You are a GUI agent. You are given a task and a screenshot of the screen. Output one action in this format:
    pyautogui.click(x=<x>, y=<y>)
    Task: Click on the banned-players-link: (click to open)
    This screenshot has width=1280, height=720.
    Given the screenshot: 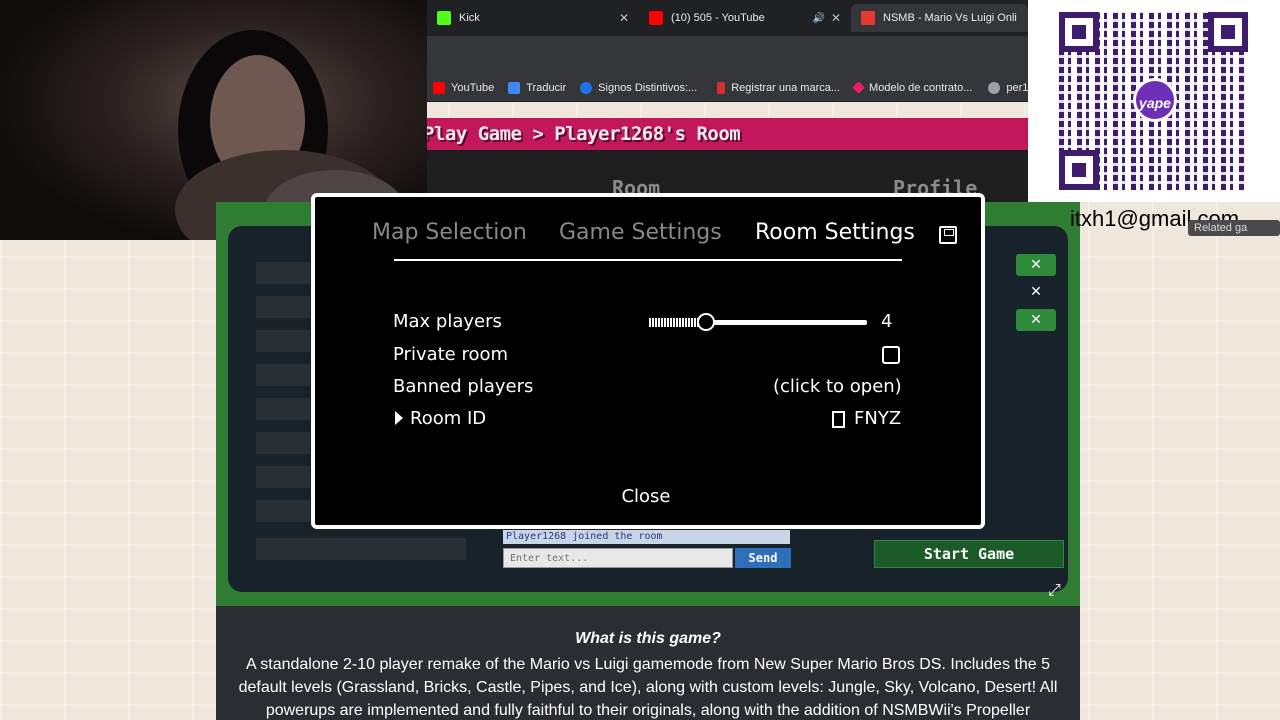 What is the action you would take?
    pyautogui.click(x=837, y=386)
    